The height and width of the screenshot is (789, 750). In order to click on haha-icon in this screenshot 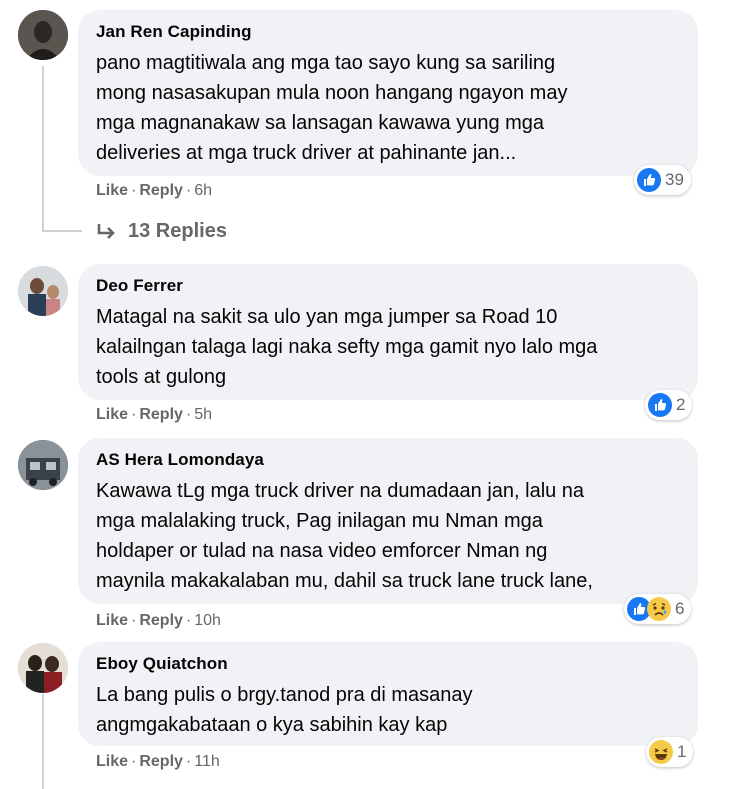, I will do `click(661, 752)`.